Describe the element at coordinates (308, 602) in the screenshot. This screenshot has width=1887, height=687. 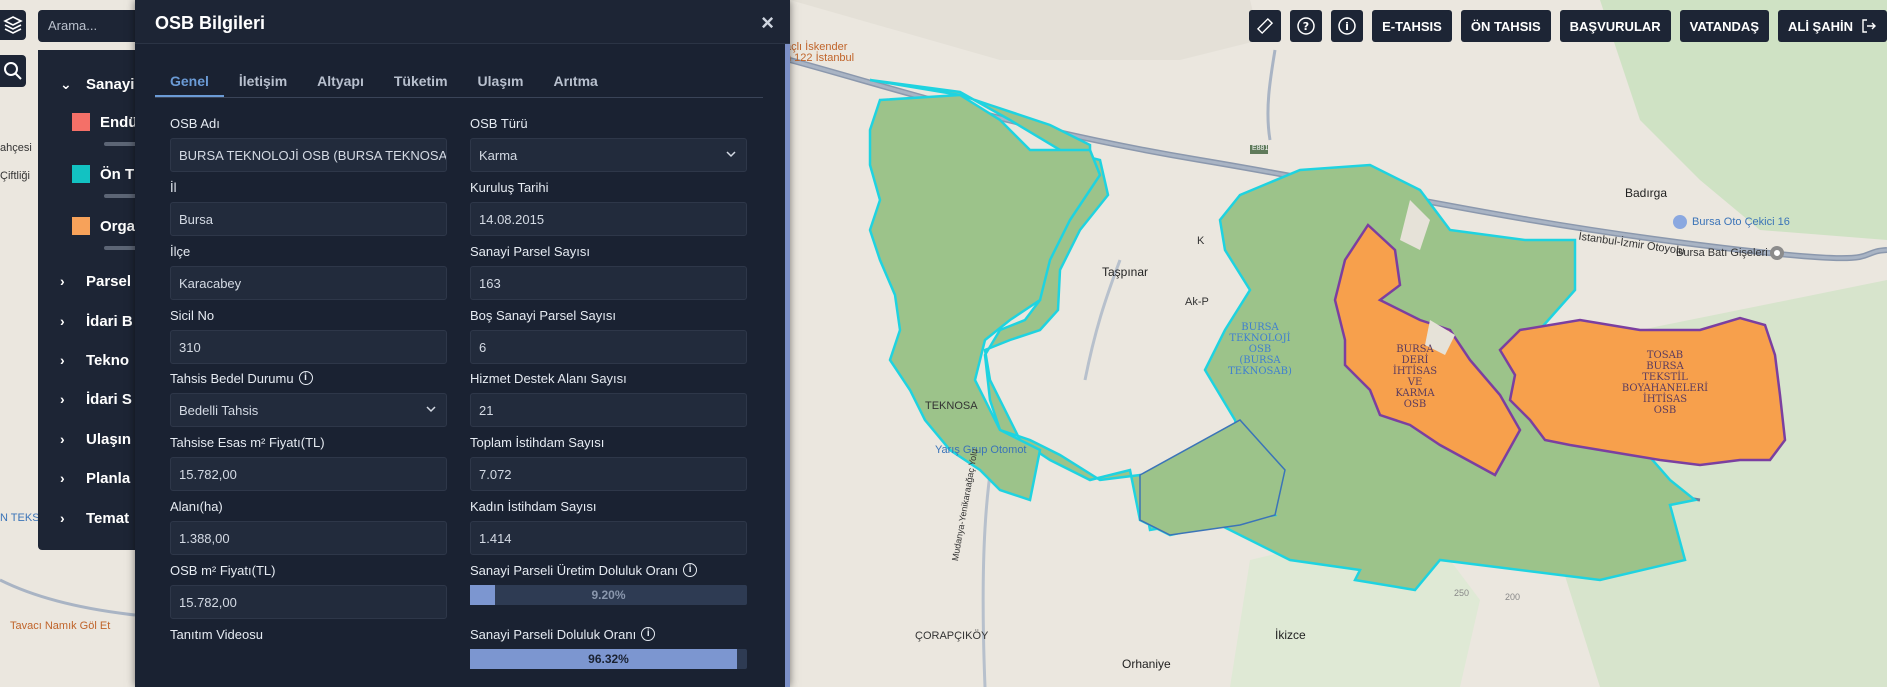
I see `osb-m2-fiyati-input: 15.782,00` at that location.